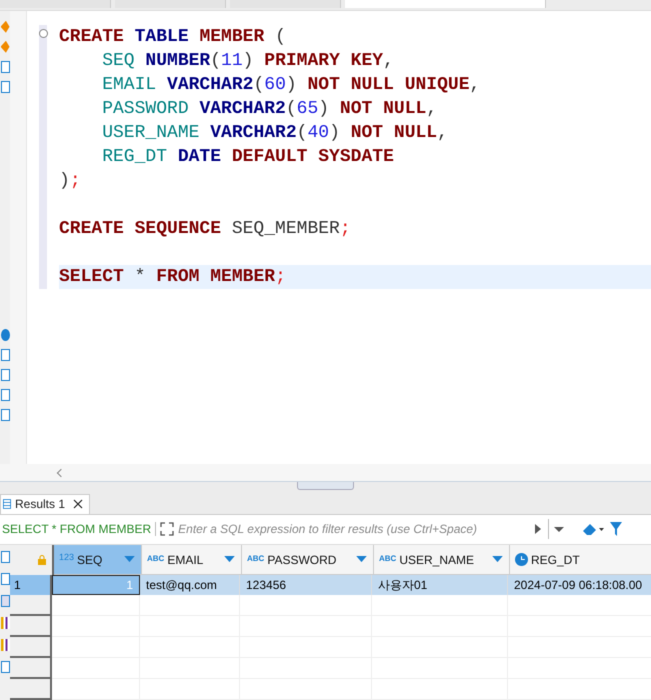 Image resolution: width=651 pixels, height=700 pixels. Describe the element at coordinates (521, 559) in the screenshot. I see `clock-icon` at that location.